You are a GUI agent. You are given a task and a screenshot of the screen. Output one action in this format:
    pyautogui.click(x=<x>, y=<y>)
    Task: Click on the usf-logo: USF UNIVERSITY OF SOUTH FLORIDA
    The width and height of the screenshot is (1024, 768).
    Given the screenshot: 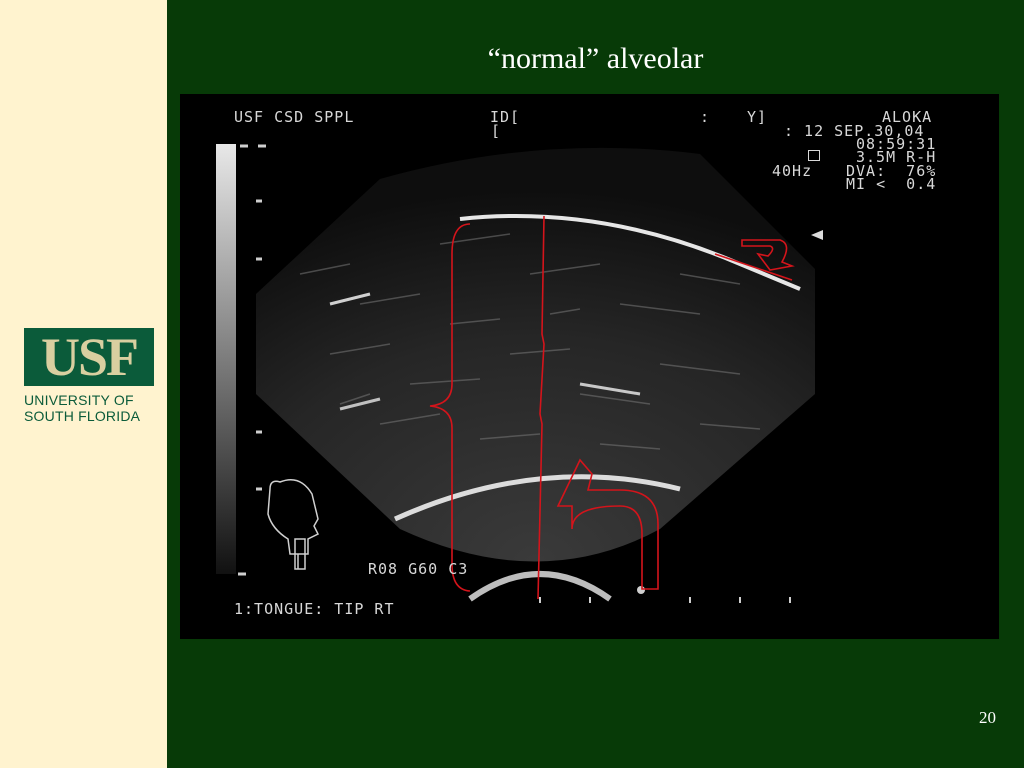 What is the action you would take?
    pyautogui.click(x=90, y=376)
    